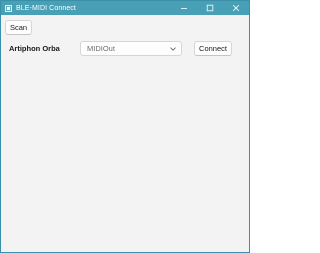 The width and height of the screenshot is (320, 253). I want to click on minimize-icon, so click(184, 8).